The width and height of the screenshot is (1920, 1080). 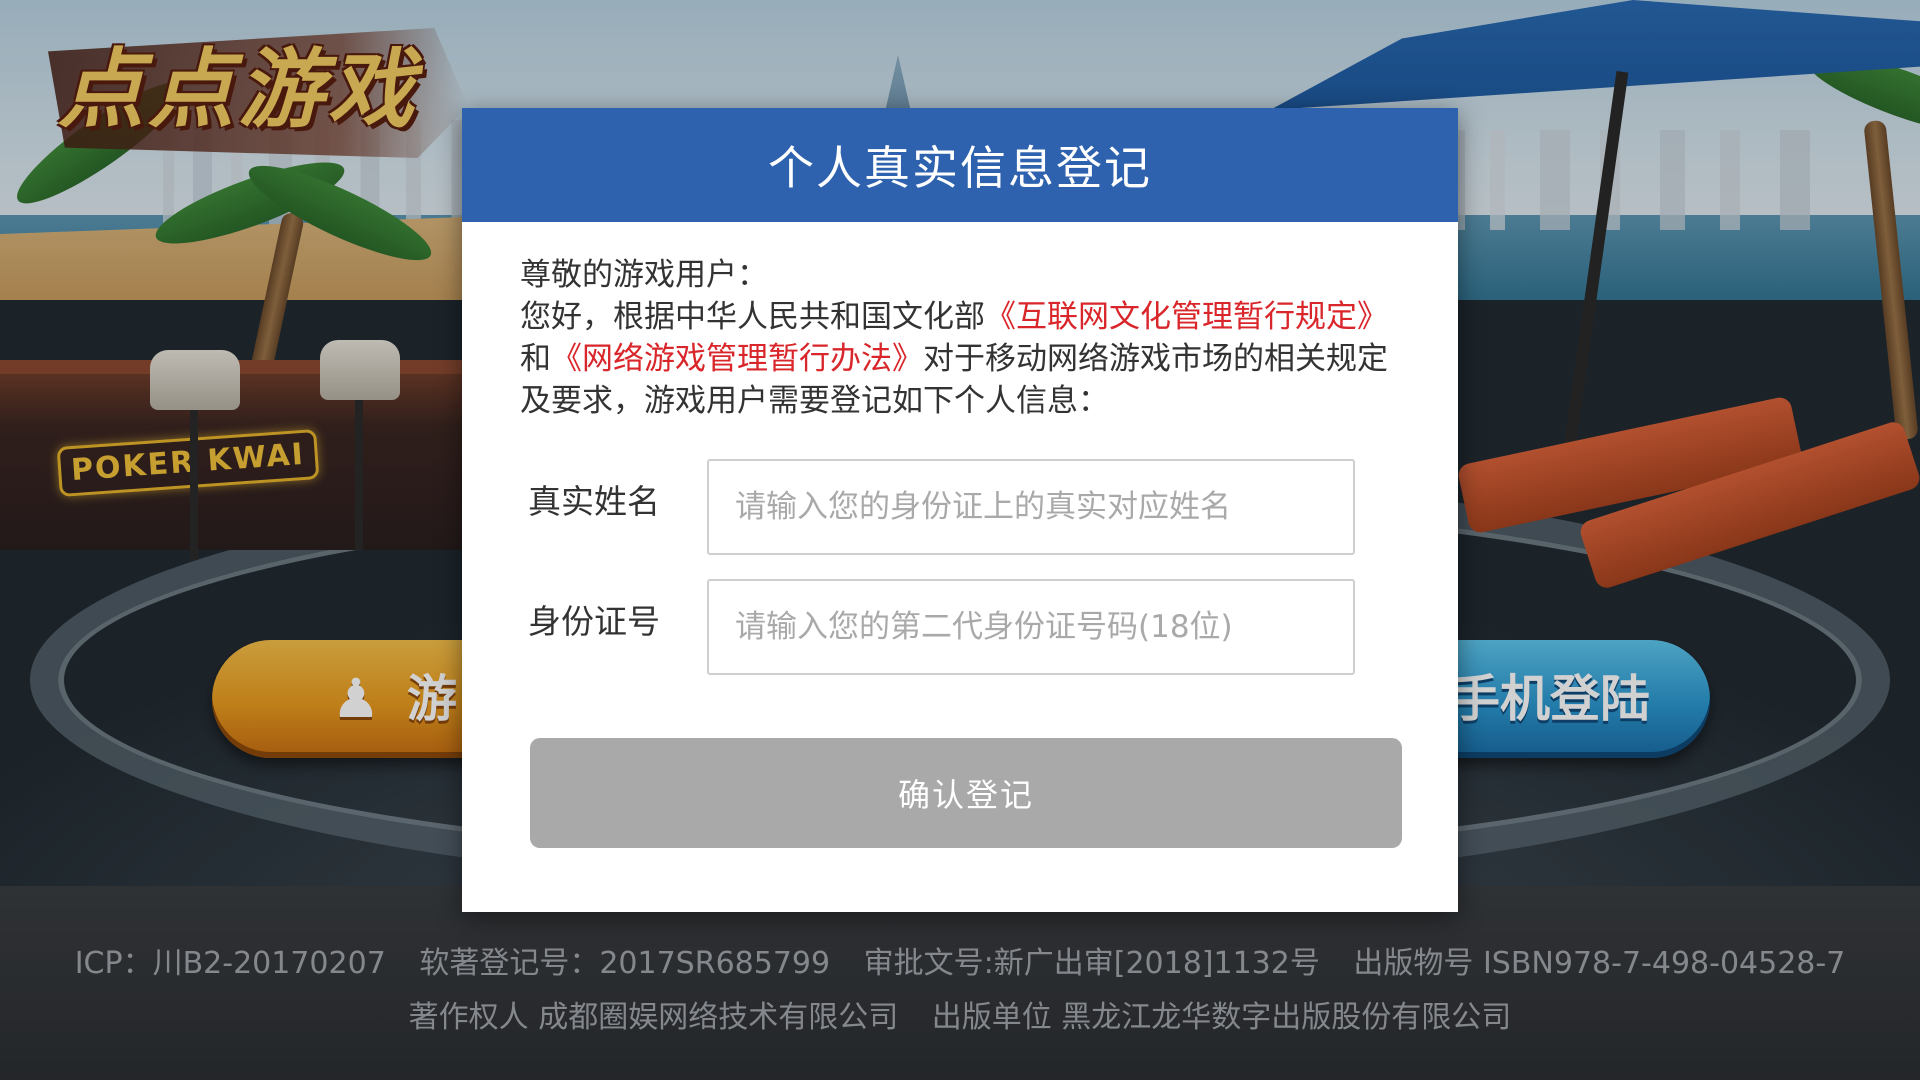 What do you see at coordinates (960, 165) in the screenshot?
I see `dialog-title: 个人真实信息登记` at bounding box center [960, 165].